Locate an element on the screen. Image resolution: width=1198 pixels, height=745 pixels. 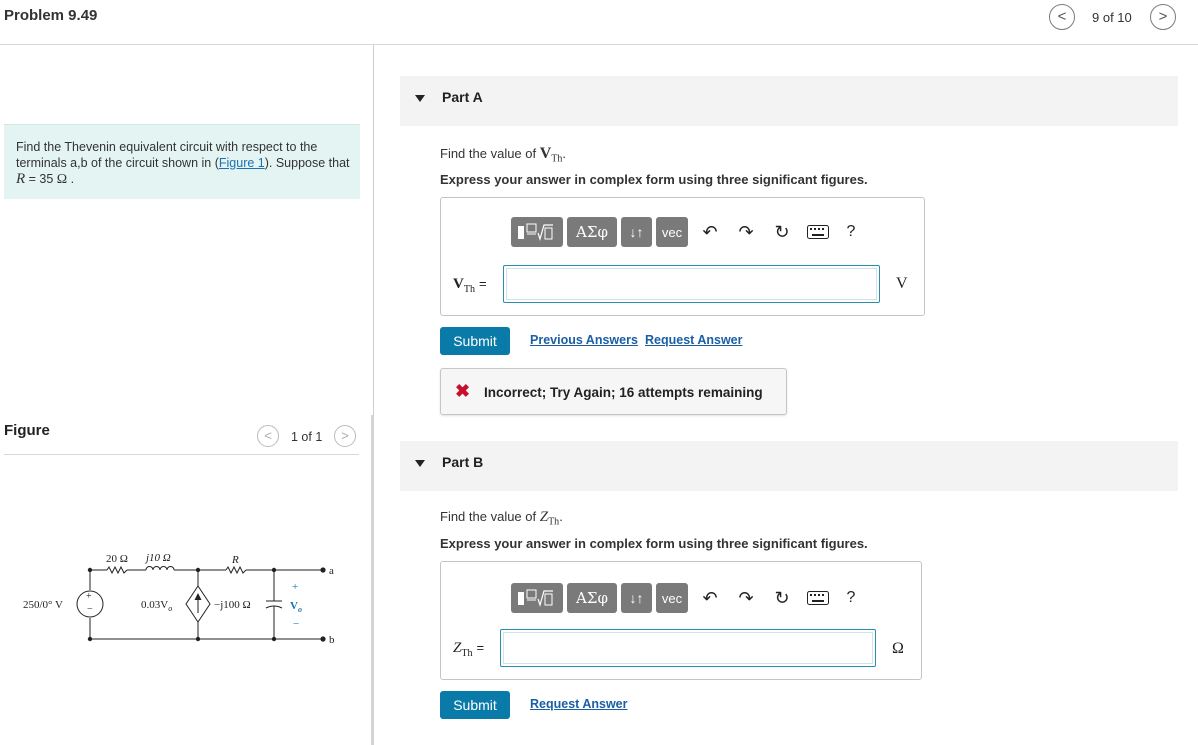
part-b-submit-button: Submit is located at coordinates (475, 705).